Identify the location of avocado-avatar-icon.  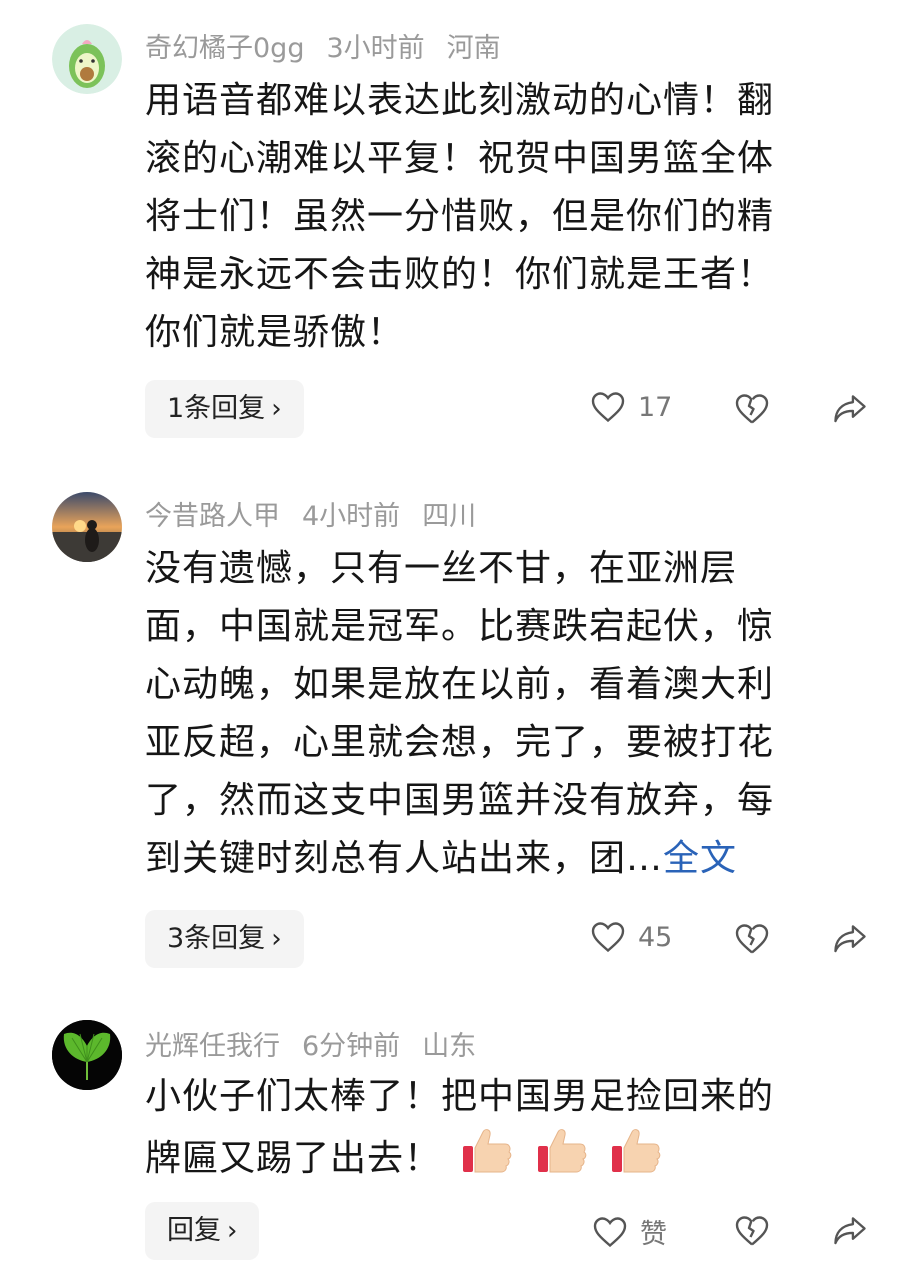
(87, 59).